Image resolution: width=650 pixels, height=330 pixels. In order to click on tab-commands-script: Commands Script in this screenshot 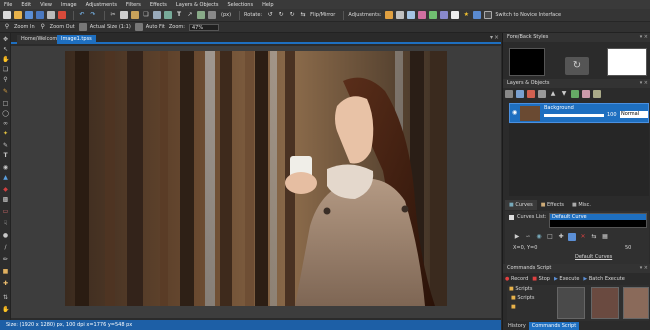, I will do `click(554, 326)`.